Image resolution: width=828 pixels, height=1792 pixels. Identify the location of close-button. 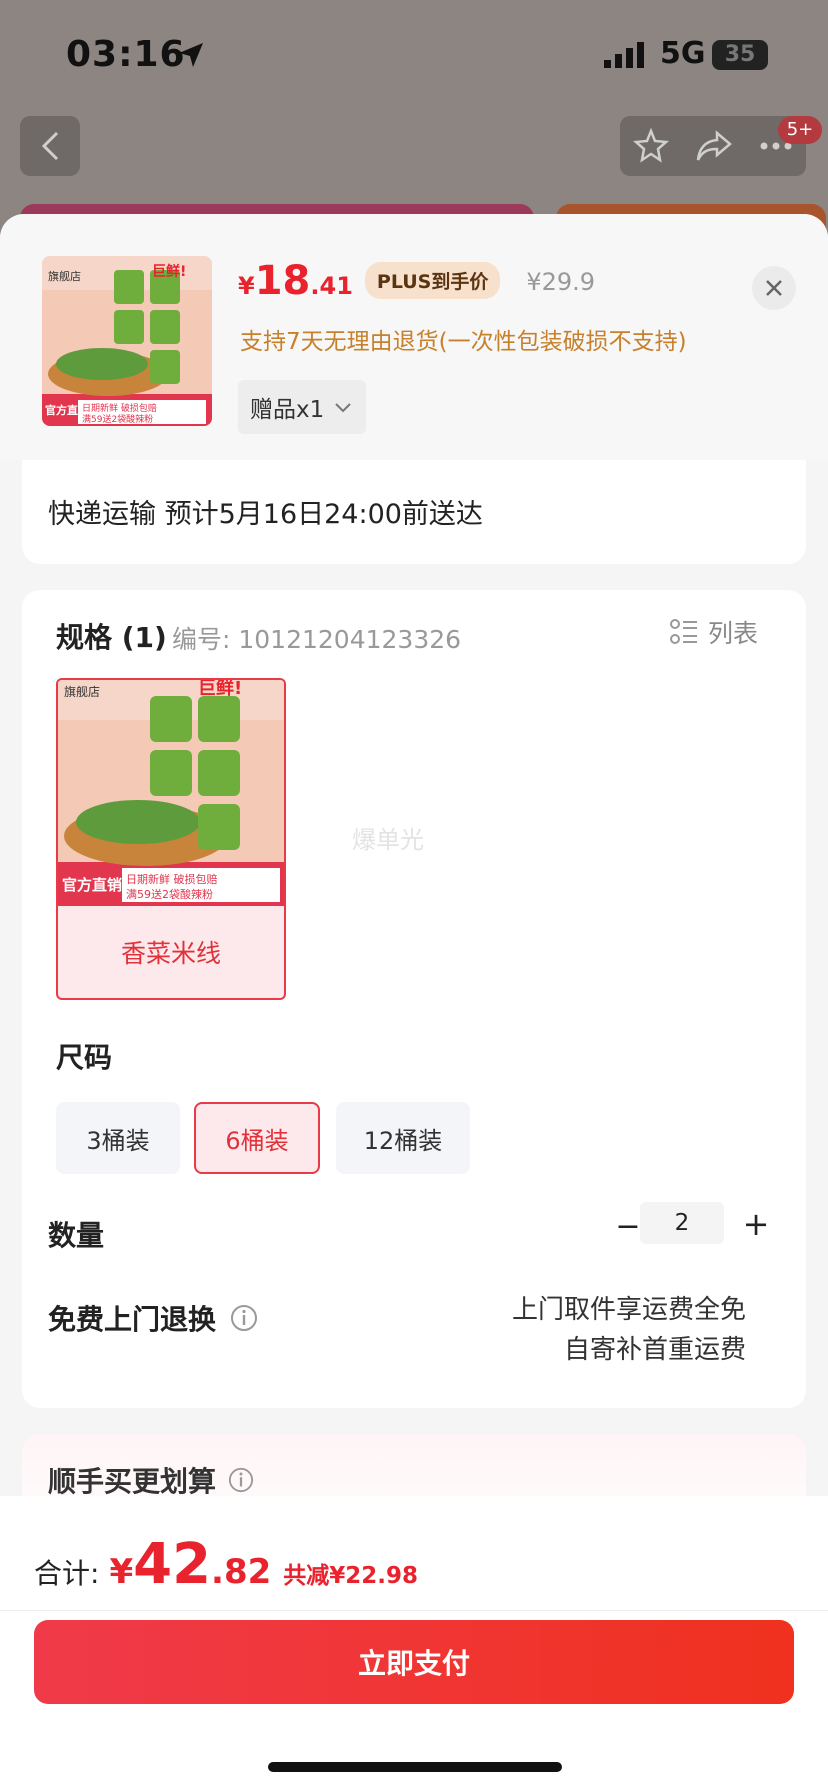
(774, 288).